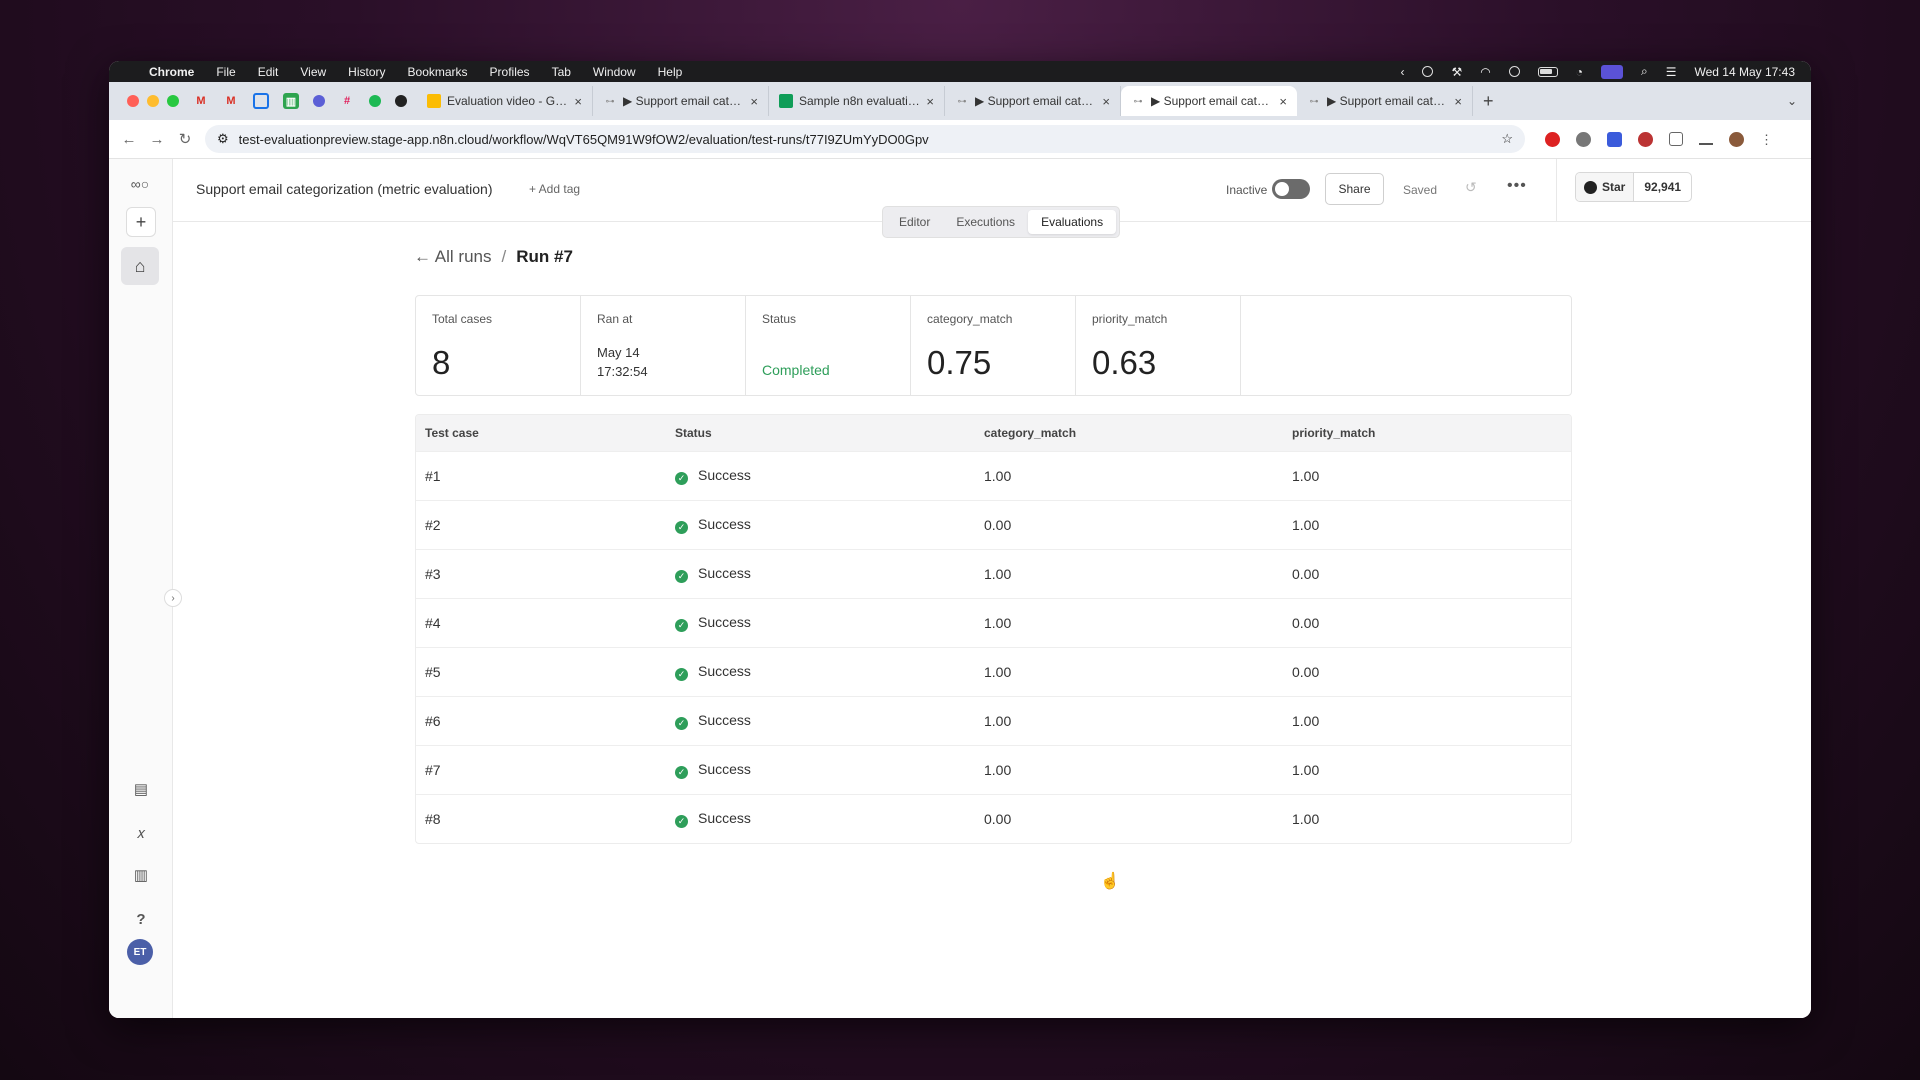  Describe the element at coordinates (1517, 186) in the screenshot. I see `more-options-icon: •••` at that location.